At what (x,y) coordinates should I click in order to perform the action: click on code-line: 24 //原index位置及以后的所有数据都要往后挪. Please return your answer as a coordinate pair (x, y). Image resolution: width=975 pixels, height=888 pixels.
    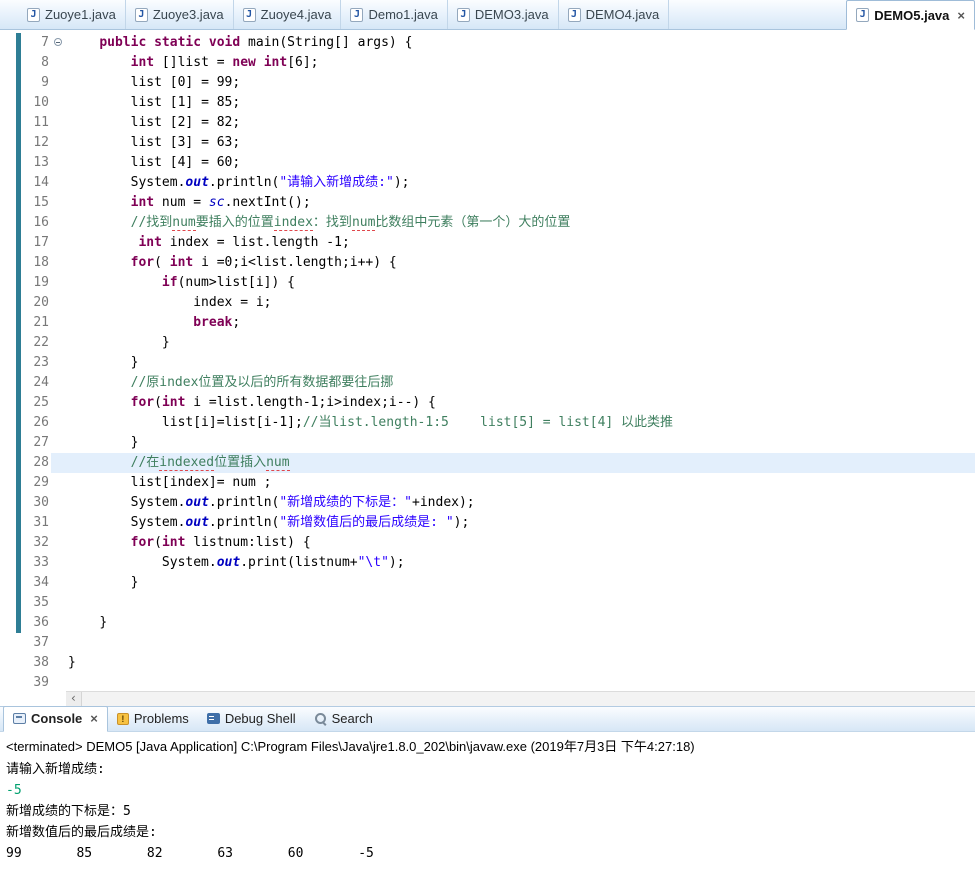
    Looking at the image, I should click on (487, 383).